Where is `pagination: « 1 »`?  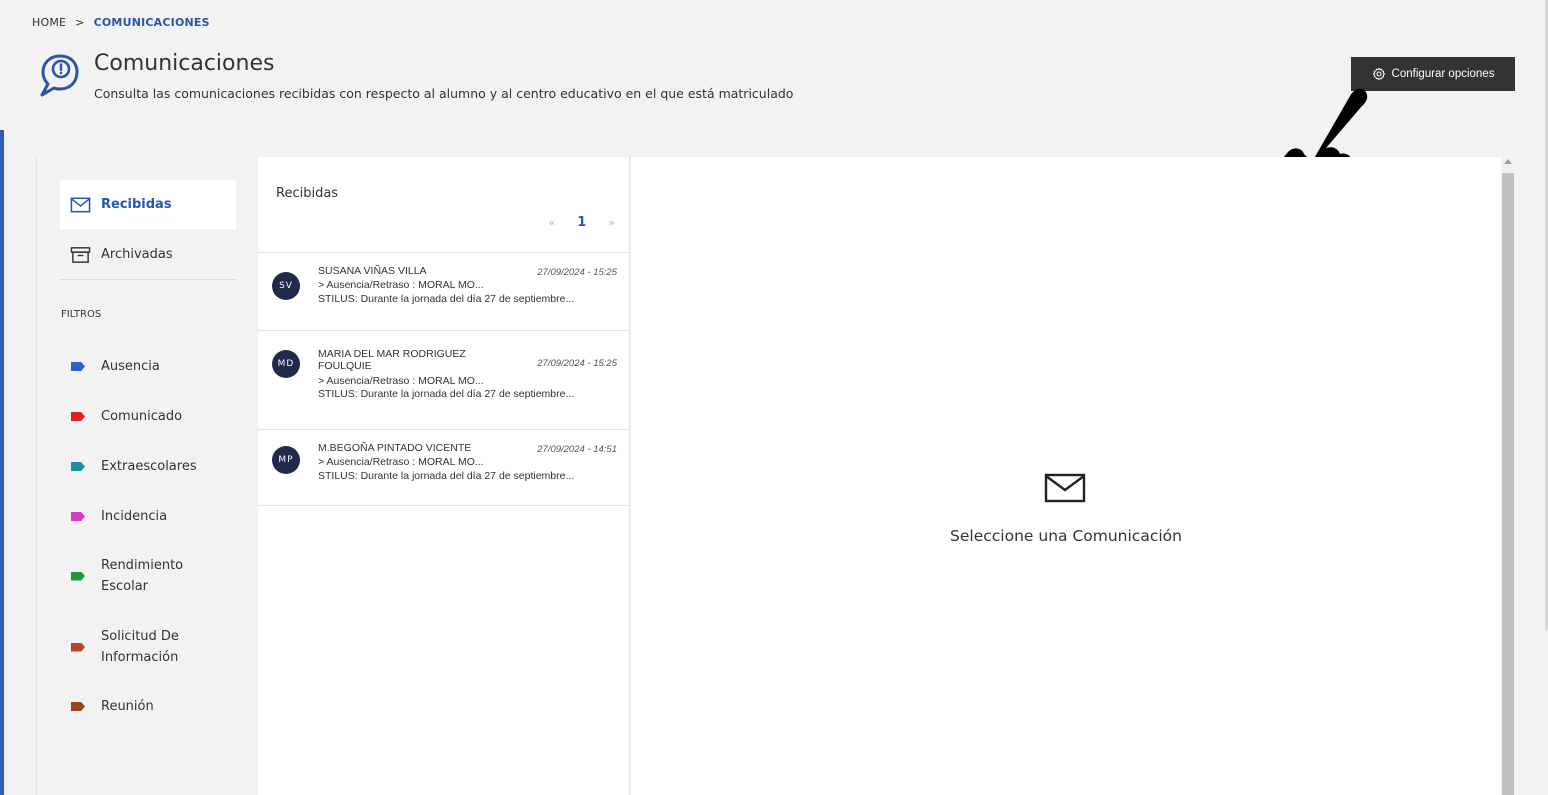
pagination: « 1 » is located at coordinates (581, 222).